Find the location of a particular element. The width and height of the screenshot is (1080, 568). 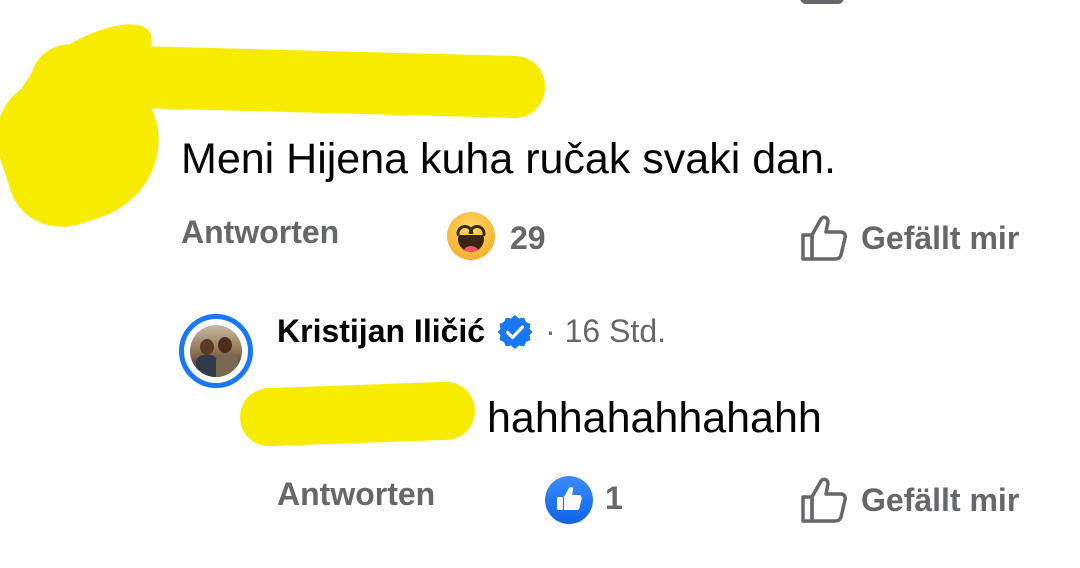

reaction-count: 29 is located at coordinates (528, 238).